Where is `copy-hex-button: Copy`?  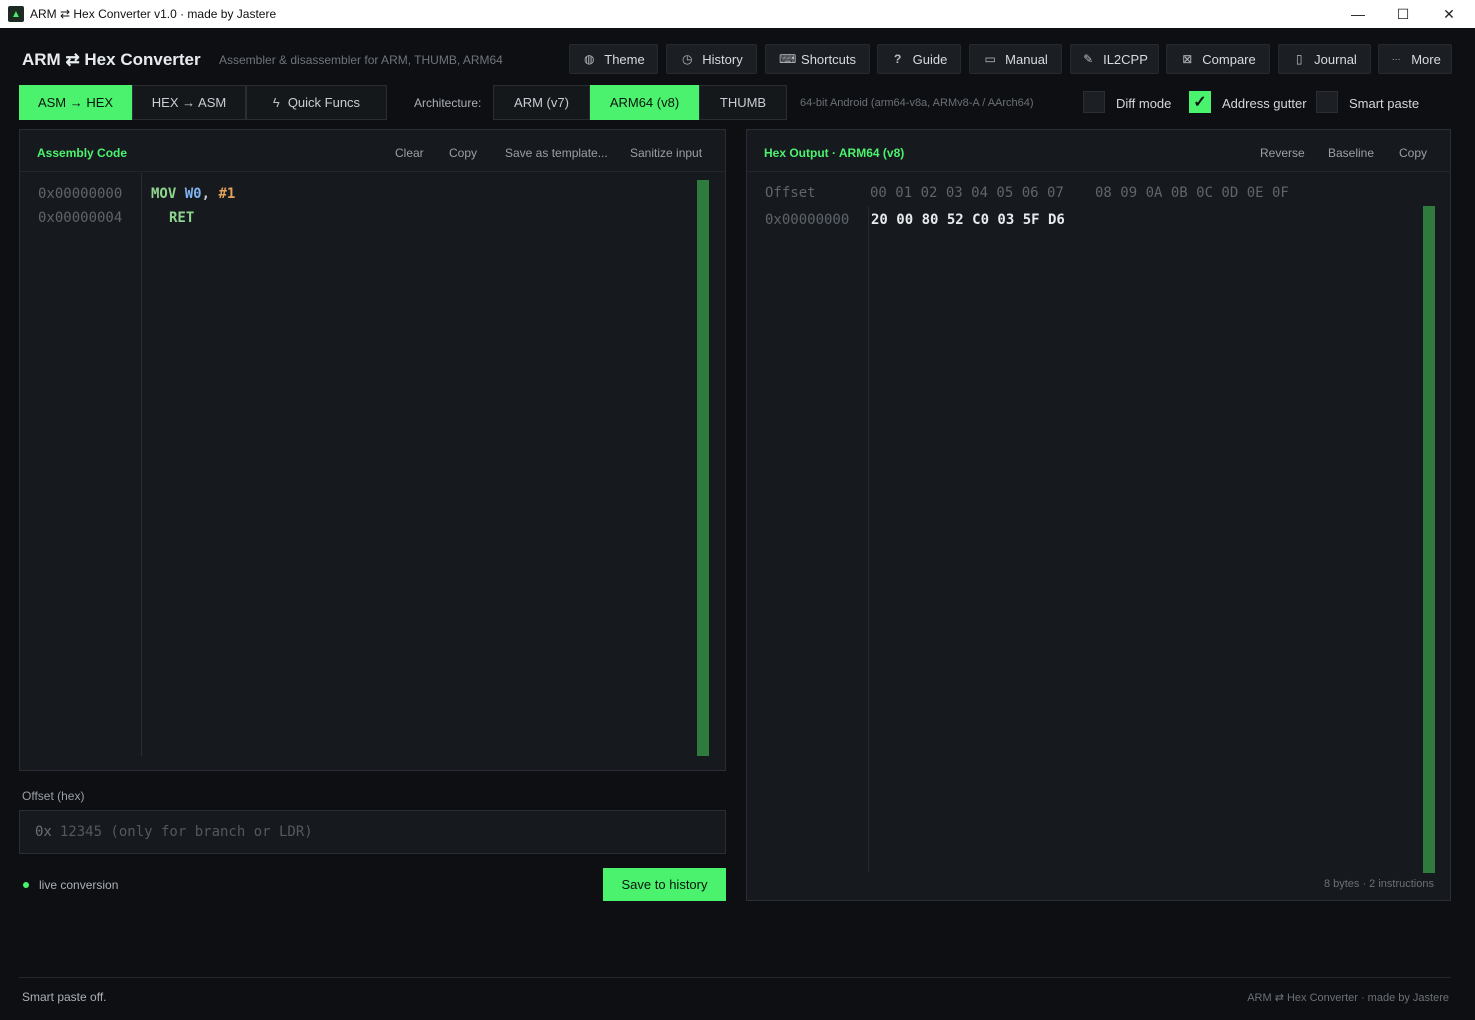 copy-hex-button: Copy is located at coordinates (1413, 153).